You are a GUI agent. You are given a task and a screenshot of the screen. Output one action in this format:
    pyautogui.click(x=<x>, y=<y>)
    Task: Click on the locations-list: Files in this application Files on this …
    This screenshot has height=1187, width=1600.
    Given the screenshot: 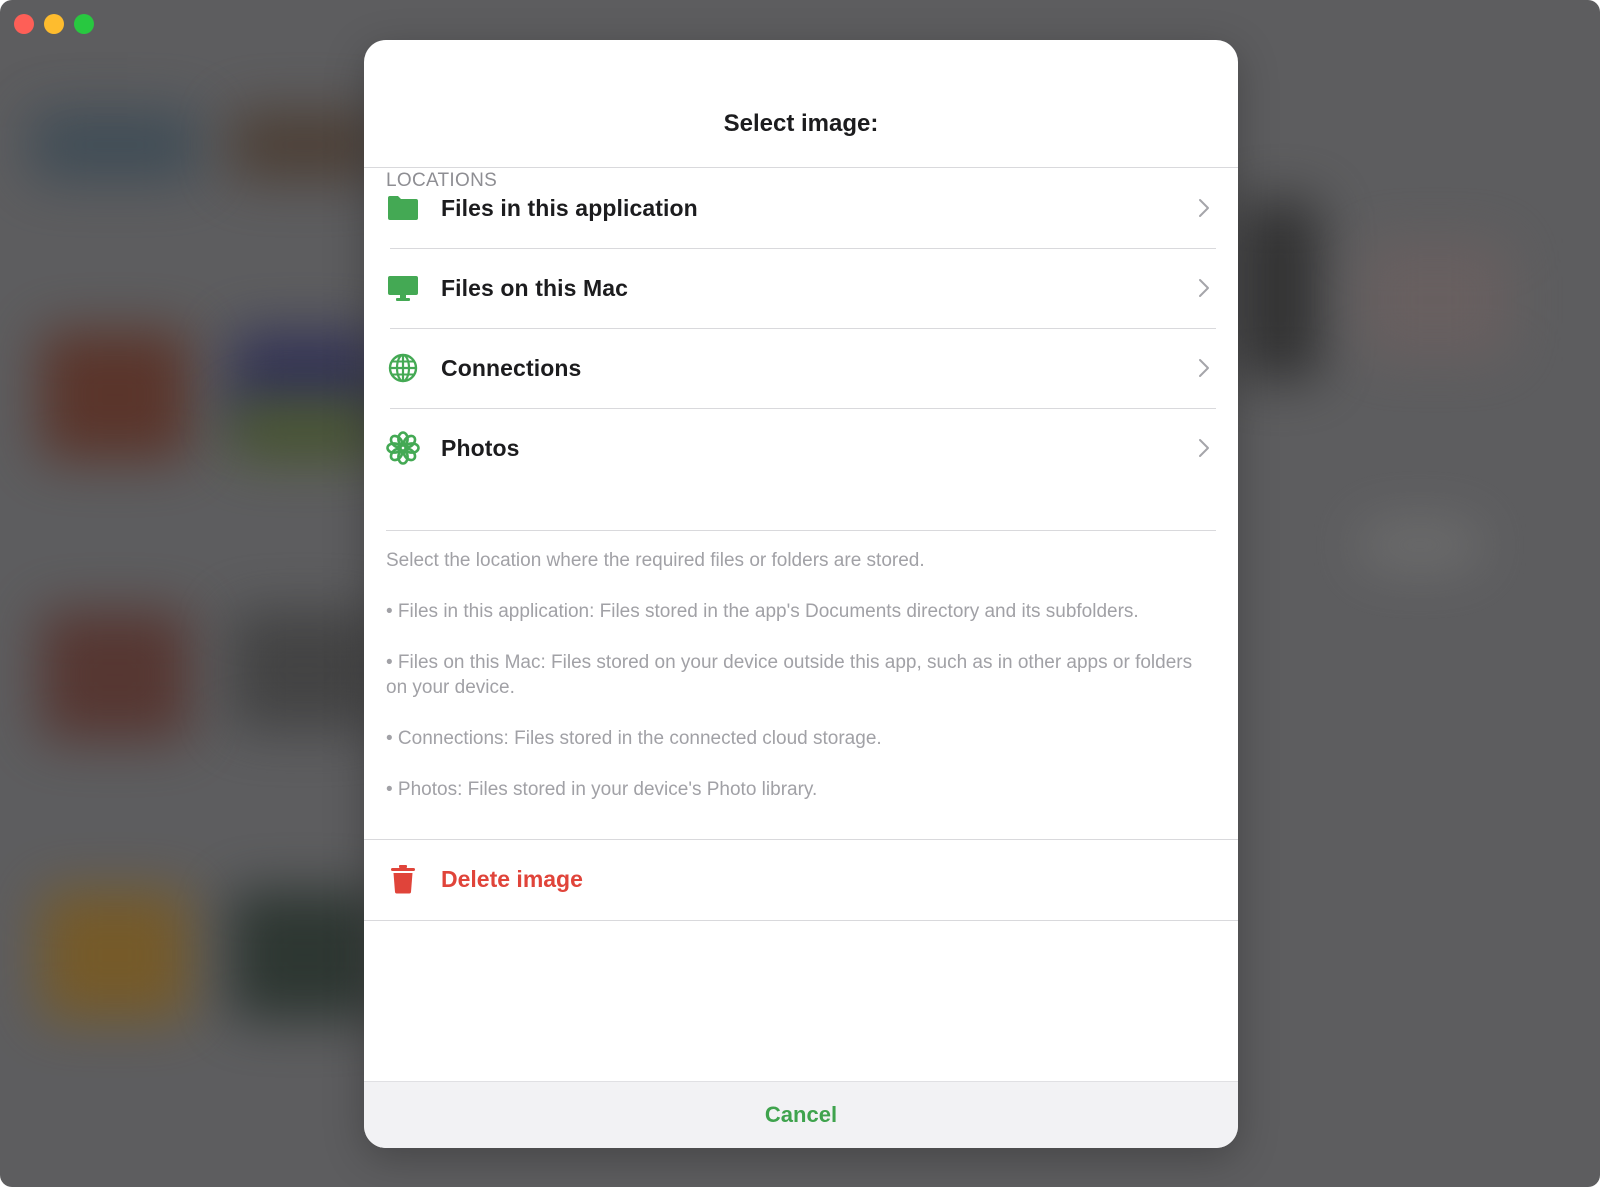 What is the action you would take?
    pyautogui.click(x=801, y=327)
    